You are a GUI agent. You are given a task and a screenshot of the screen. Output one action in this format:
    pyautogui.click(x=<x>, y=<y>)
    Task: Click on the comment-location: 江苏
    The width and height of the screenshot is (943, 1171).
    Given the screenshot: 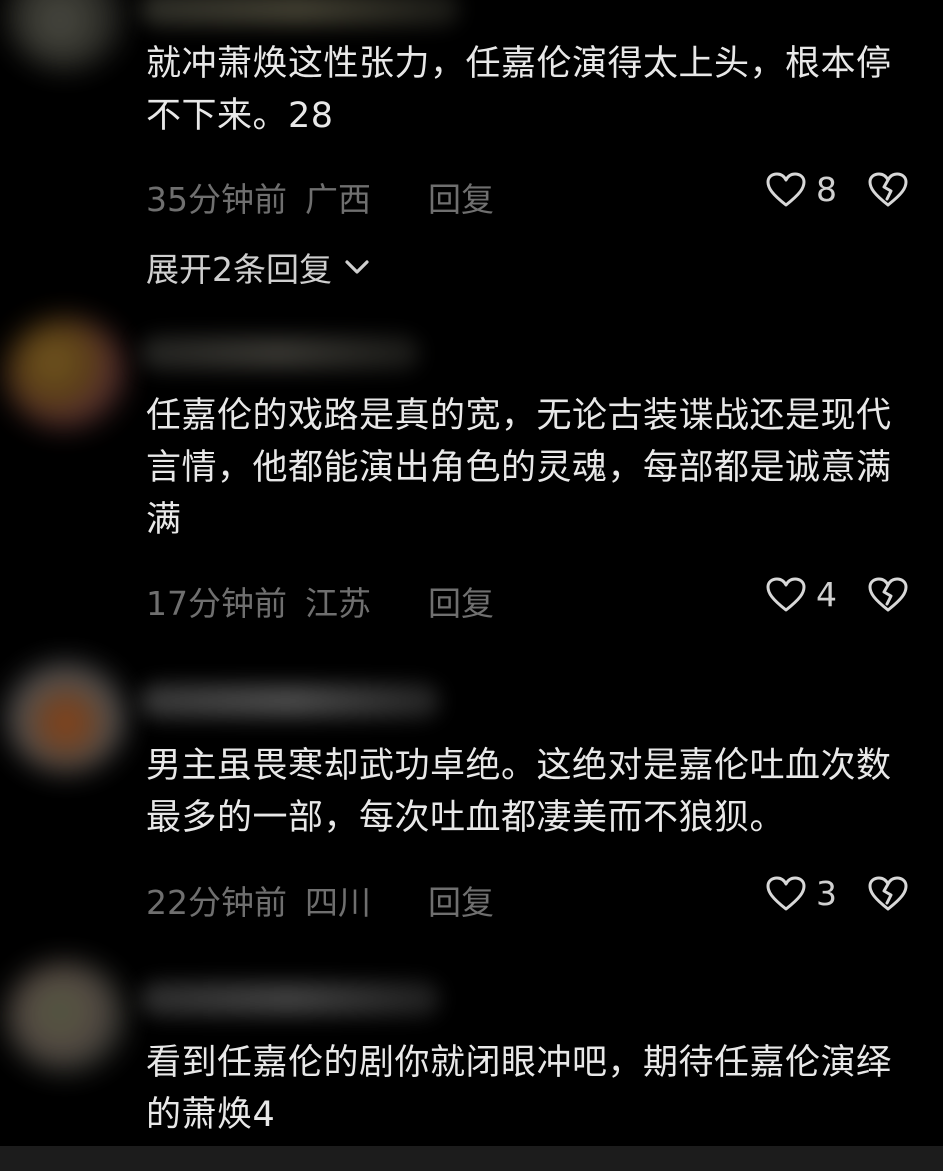 What is the action you would take?
    pyautogui.click(x=338, y=603)
    